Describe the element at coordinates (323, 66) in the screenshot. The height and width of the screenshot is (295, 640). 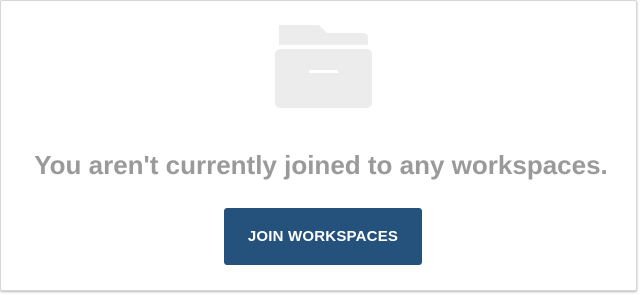
I see `folder-icon` at that location.